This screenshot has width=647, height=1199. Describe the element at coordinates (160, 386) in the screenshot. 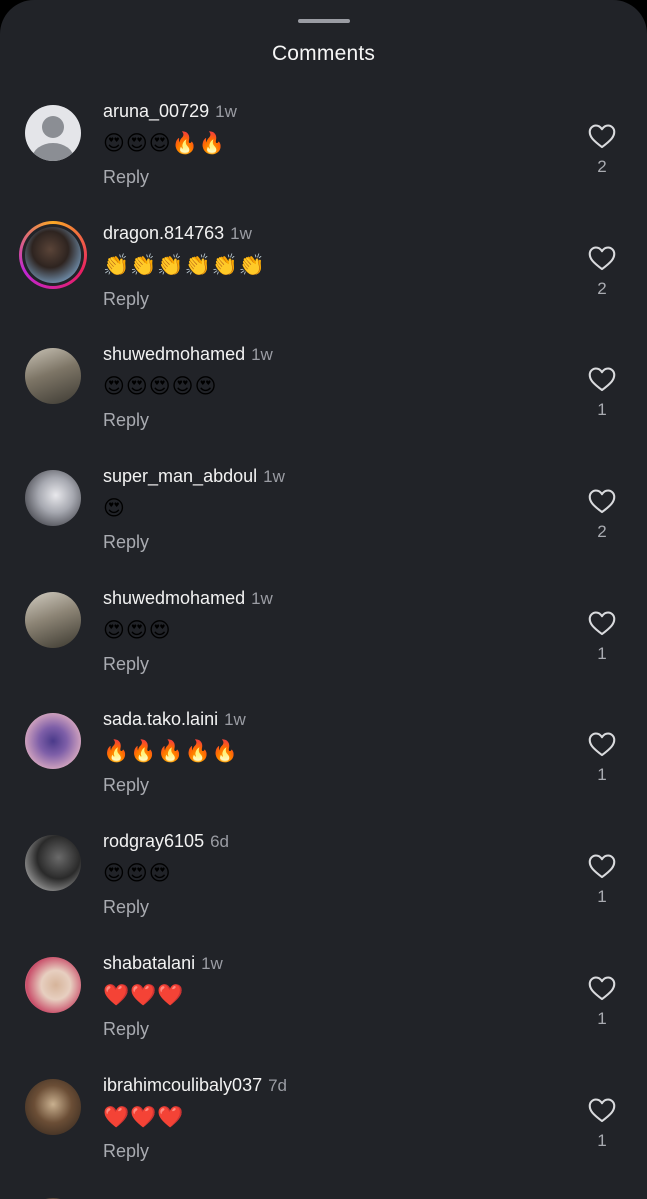

I see `comment-text: 😍😍😍😍😍` at that location.